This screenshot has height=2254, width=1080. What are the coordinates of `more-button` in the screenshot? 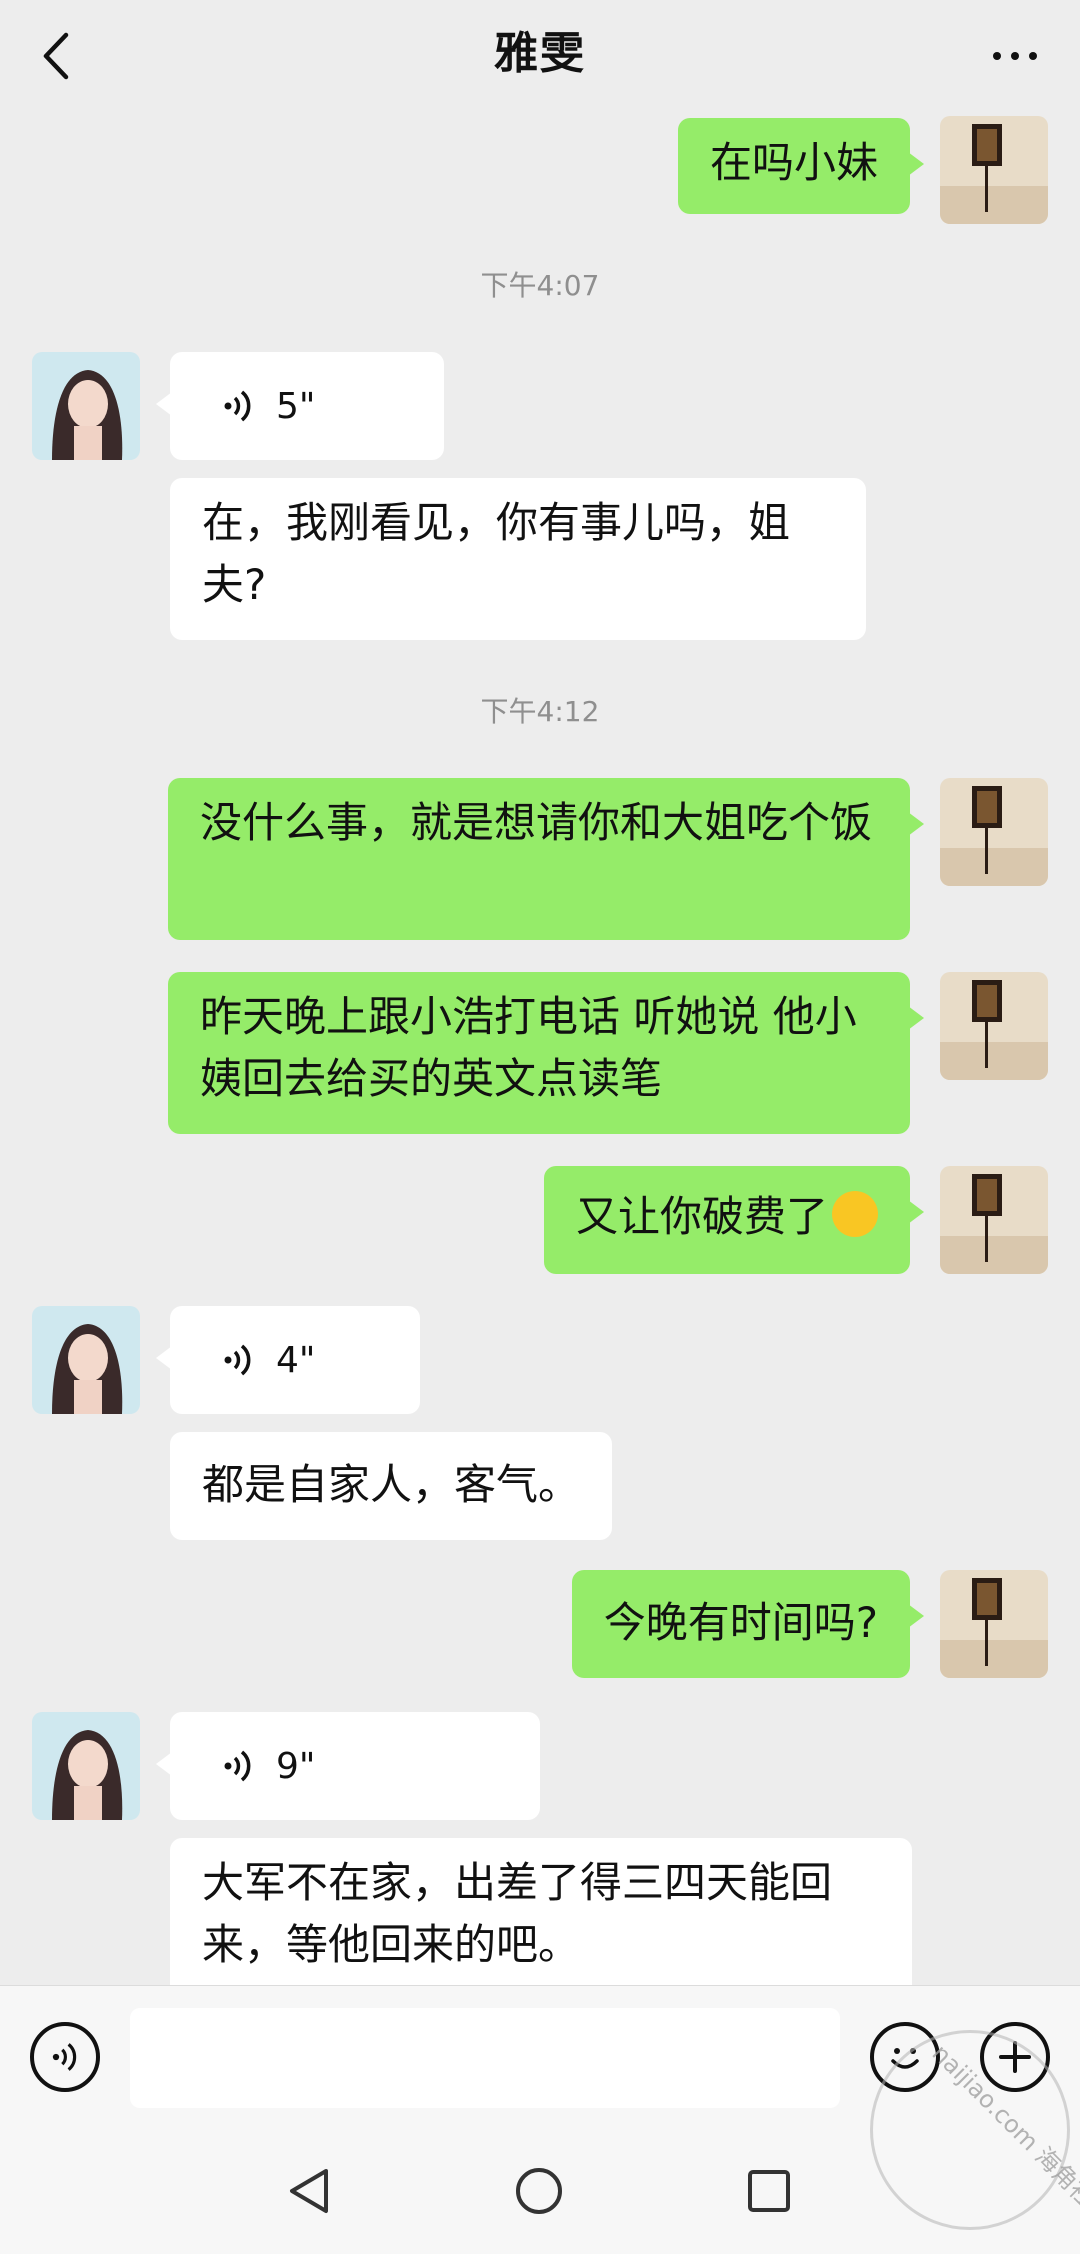 It's located at (1015, 56).